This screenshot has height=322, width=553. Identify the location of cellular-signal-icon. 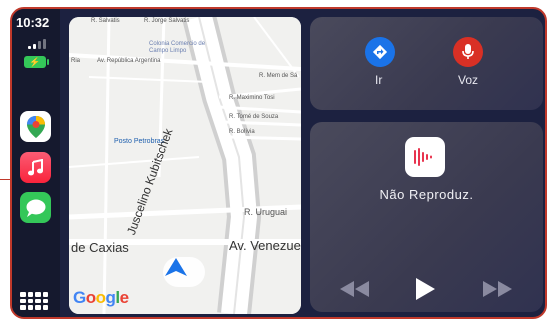
(38, 44).